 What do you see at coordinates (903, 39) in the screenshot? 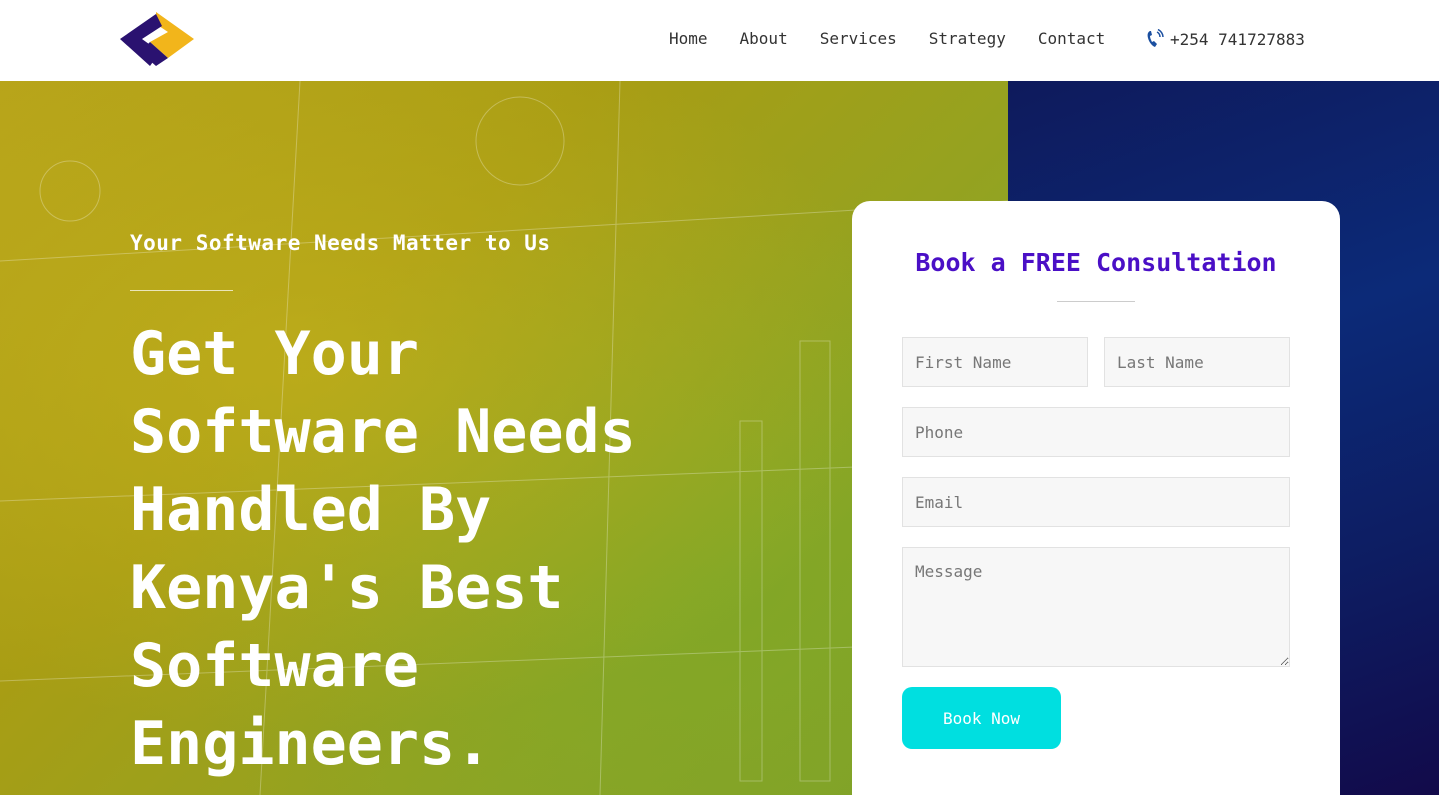
I see `main-nav: Home About Services Strategy Contact` at bounding box center [903, 39].